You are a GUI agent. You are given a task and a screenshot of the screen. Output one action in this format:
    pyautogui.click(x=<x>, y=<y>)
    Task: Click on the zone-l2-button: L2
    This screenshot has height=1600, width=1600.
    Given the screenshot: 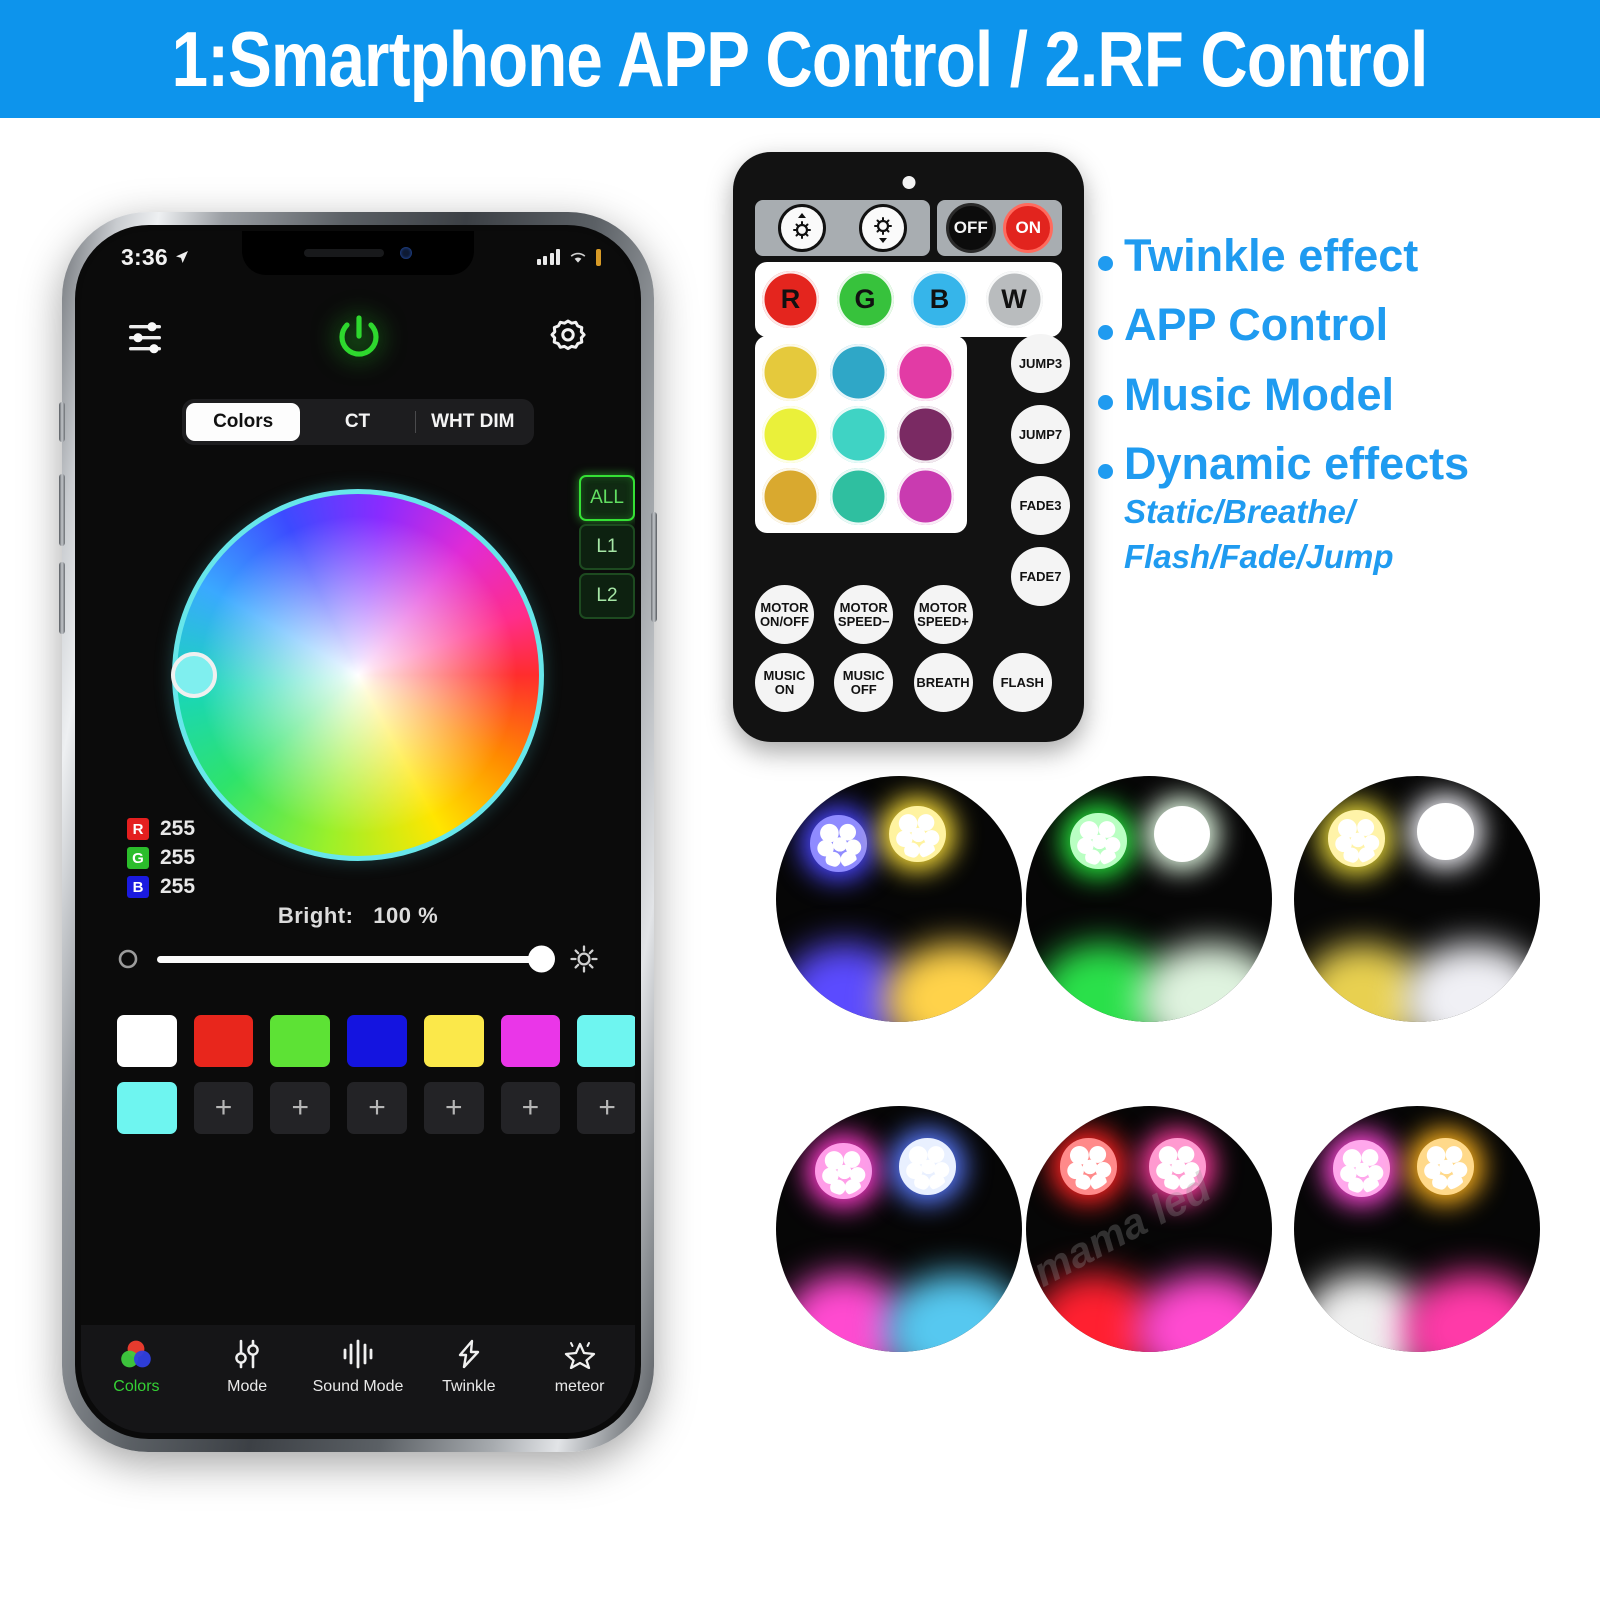 What is the action you would take?
    pyautogui.click(x=607, y=596)
    